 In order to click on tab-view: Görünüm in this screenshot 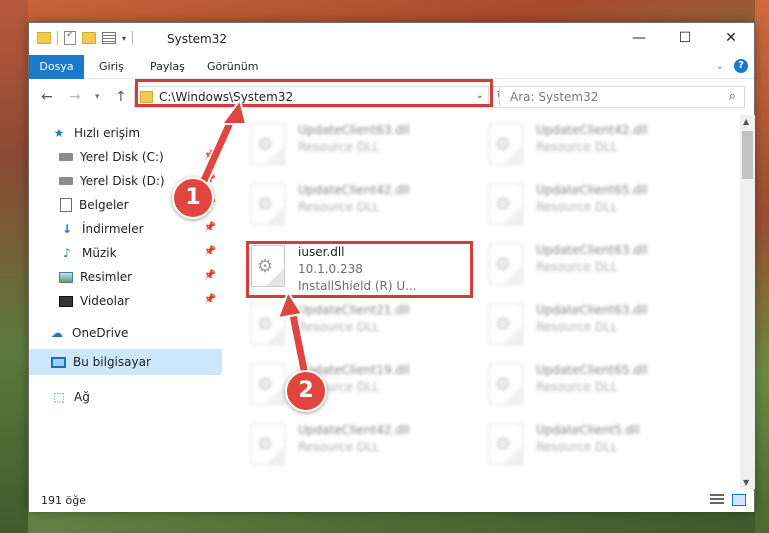, I will do `click(232, 67)`.